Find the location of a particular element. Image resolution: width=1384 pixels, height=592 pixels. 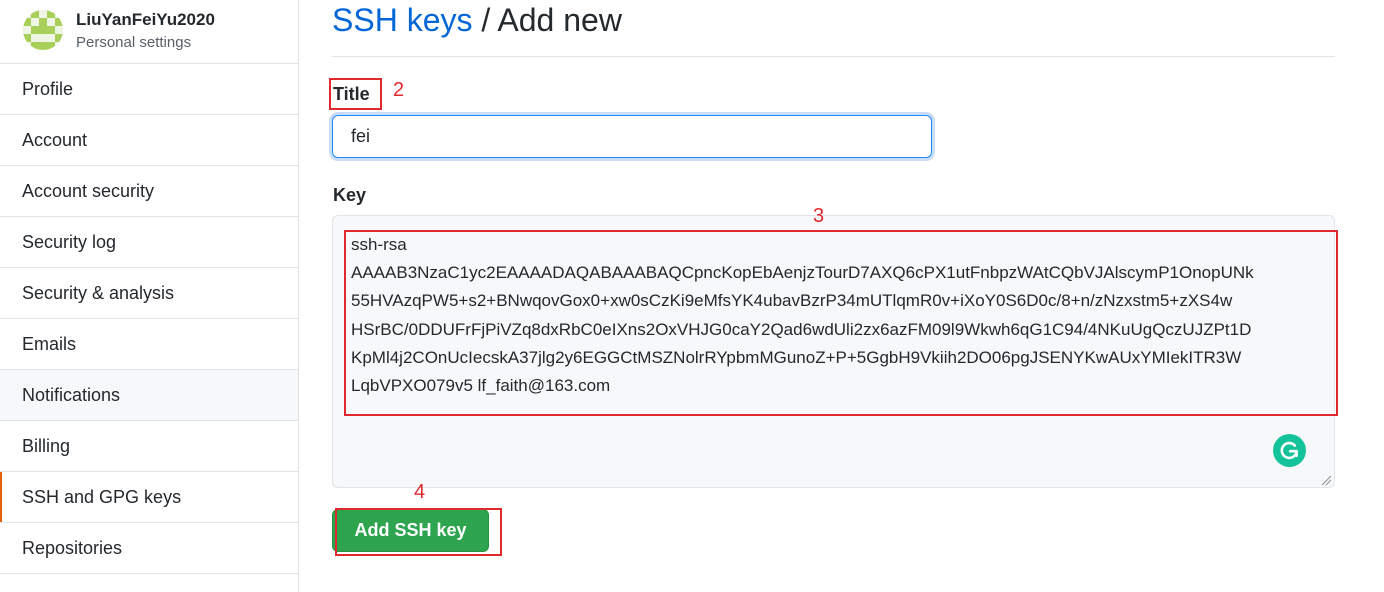

page-title-text: Add new is located at coordinates (559, 20).